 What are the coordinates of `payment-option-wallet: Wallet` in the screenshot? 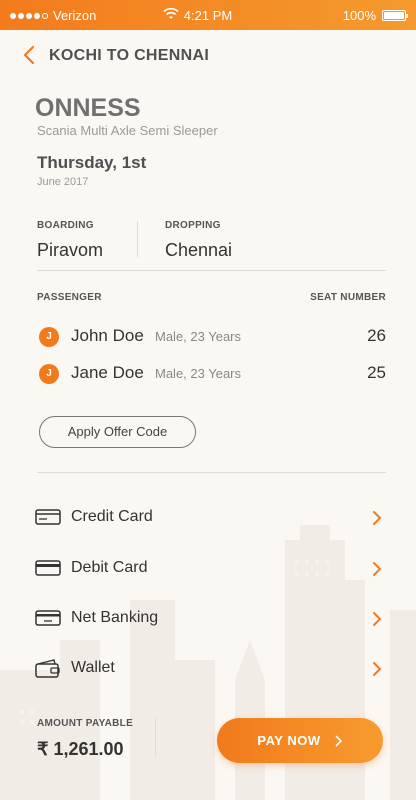 It's located at (210, 669).